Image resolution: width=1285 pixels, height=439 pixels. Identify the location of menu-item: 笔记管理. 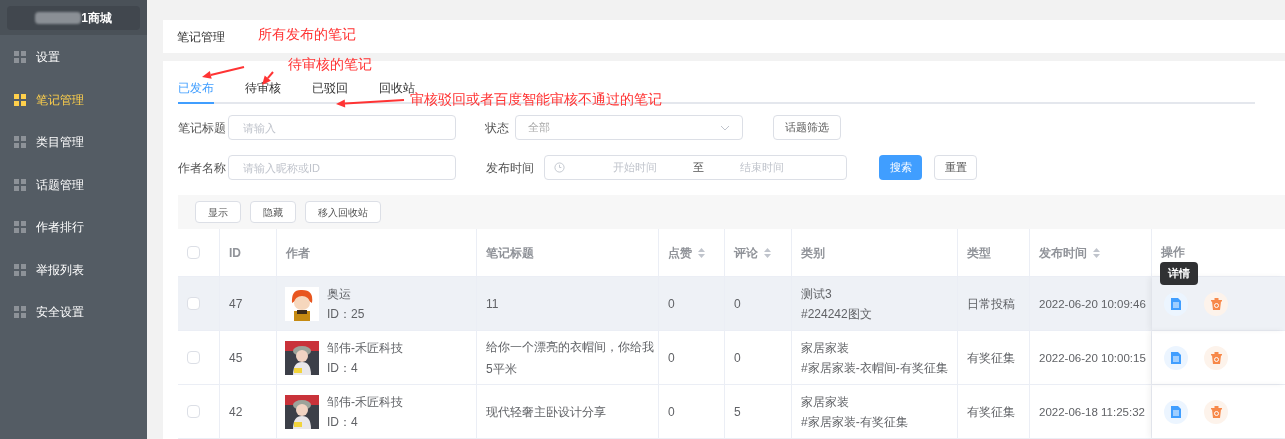
(73, 99).